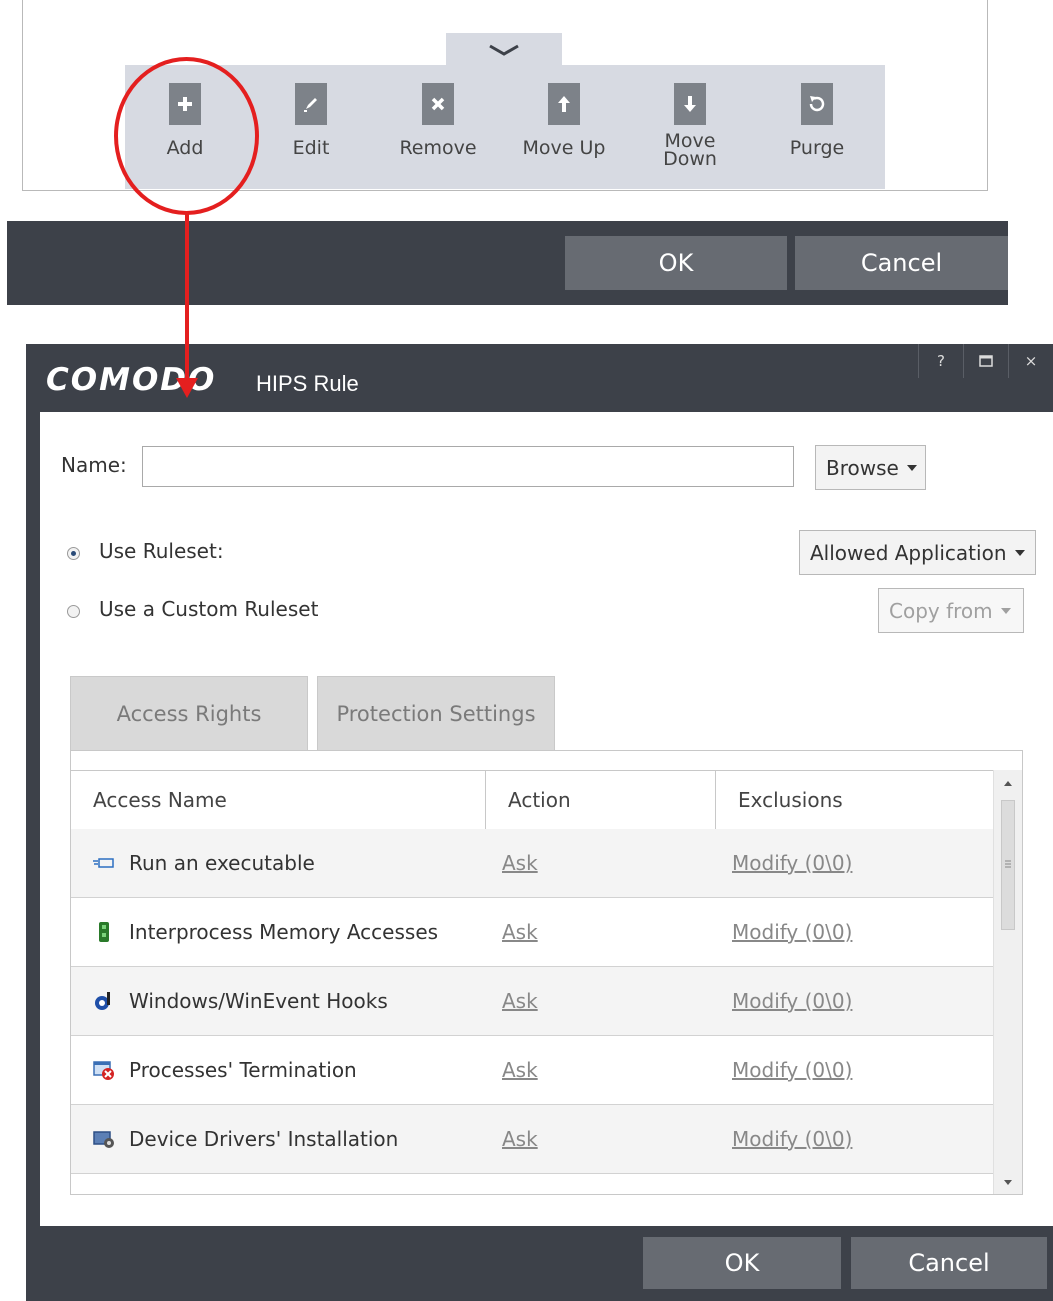  I want to click on tab-protection-settings: Protection Settings, so click(436, 713).